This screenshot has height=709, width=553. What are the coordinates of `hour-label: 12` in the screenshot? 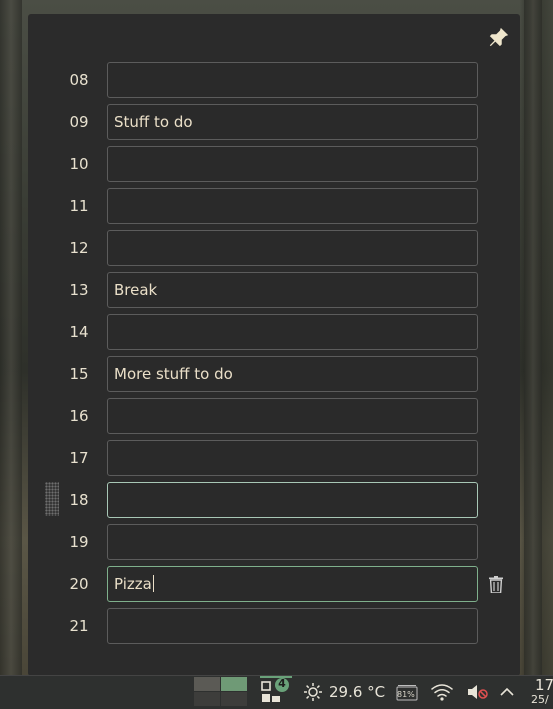 It's located at (79, 248).